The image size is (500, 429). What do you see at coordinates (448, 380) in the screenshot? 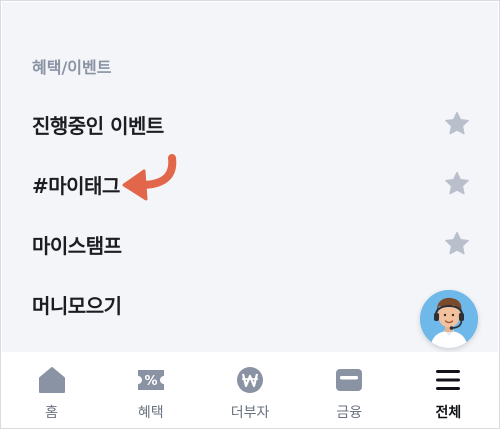
I see `menu-icon` at bounding box center [448, 380].